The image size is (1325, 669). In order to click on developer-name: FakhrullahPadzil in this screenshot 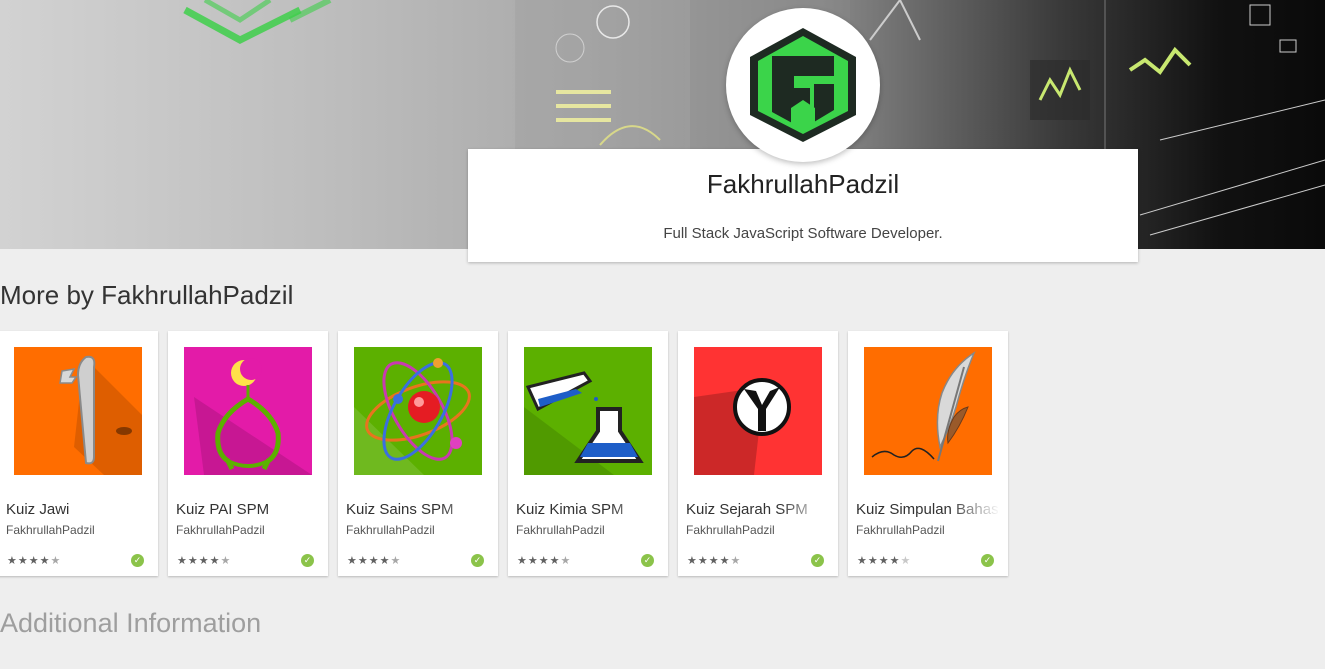, I will do `click(803, 184)`.